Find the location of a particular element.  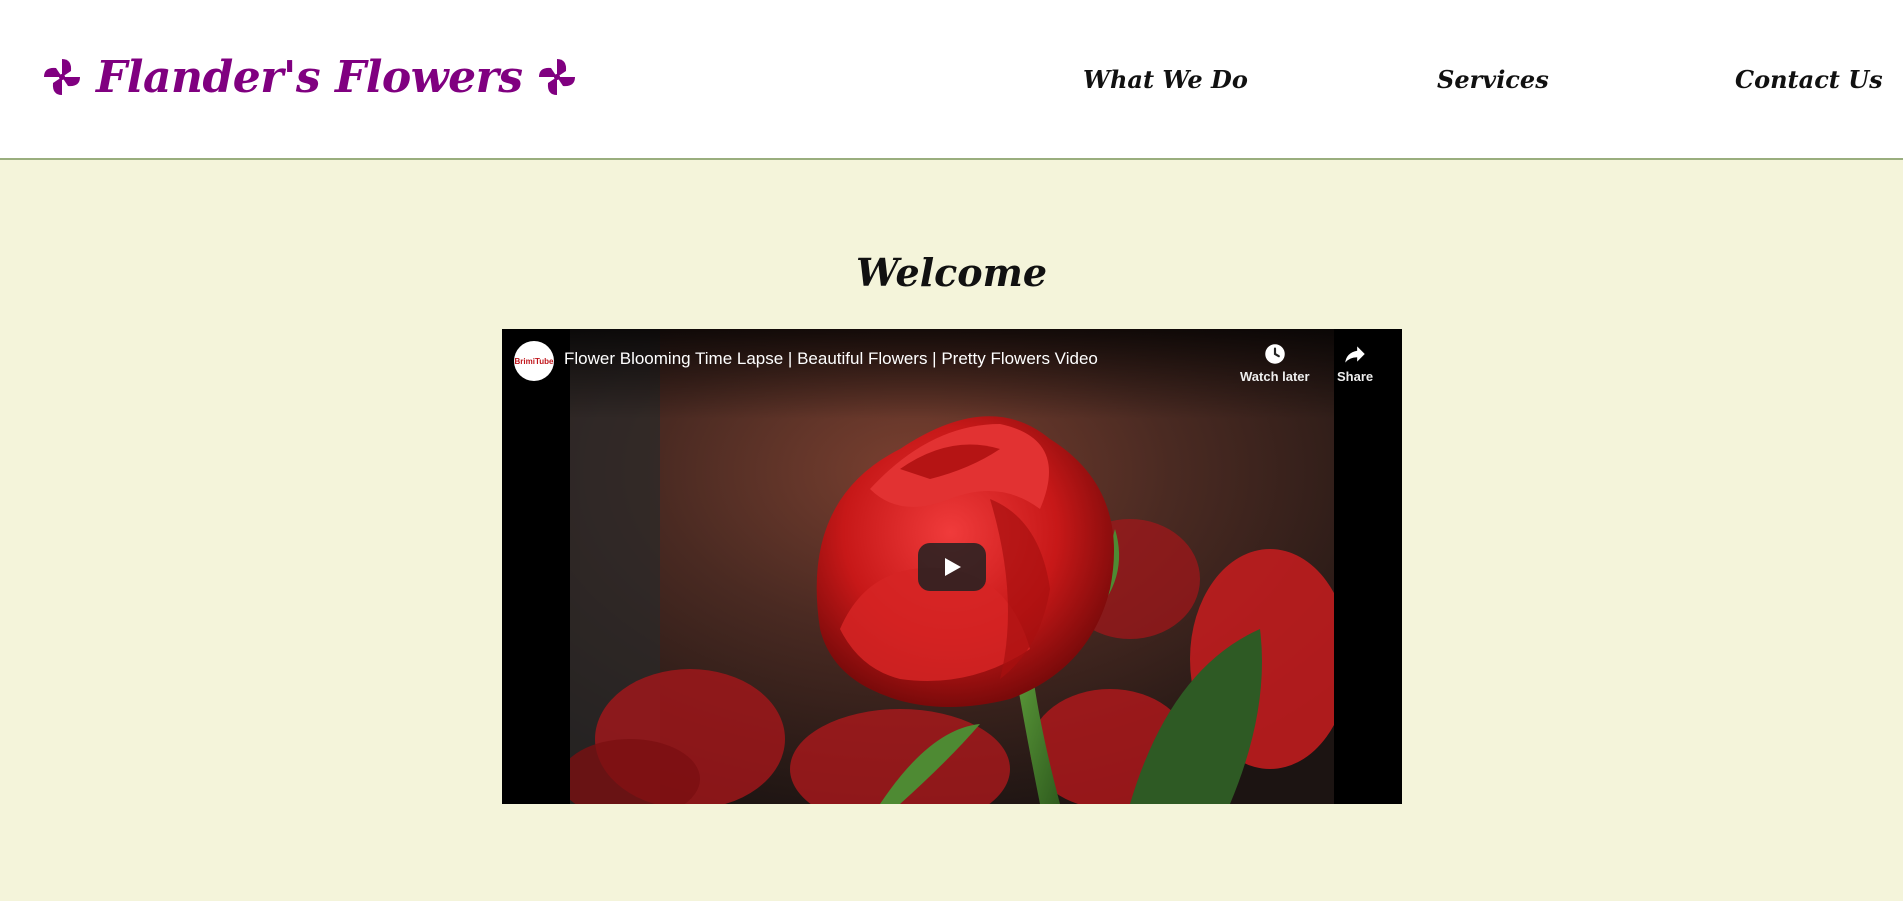

watch-later-button: Watch later is located at coordinates (1275, 362).